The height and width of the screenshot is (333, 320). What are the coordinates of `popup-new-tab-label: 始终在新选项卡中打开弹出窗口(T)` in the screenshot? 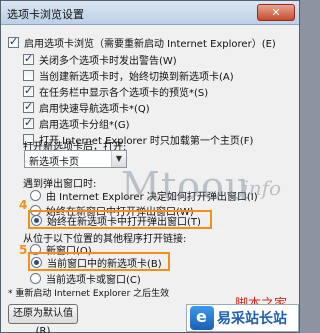 It's located at (124, 222).